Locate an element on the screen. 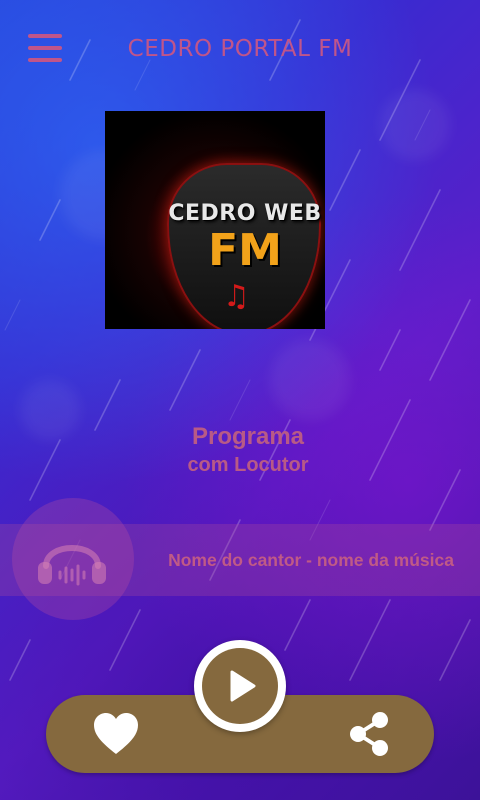 This screenshot has height=800, width=480. music-note-icon: ♫ is located at coordinates (236, 296).